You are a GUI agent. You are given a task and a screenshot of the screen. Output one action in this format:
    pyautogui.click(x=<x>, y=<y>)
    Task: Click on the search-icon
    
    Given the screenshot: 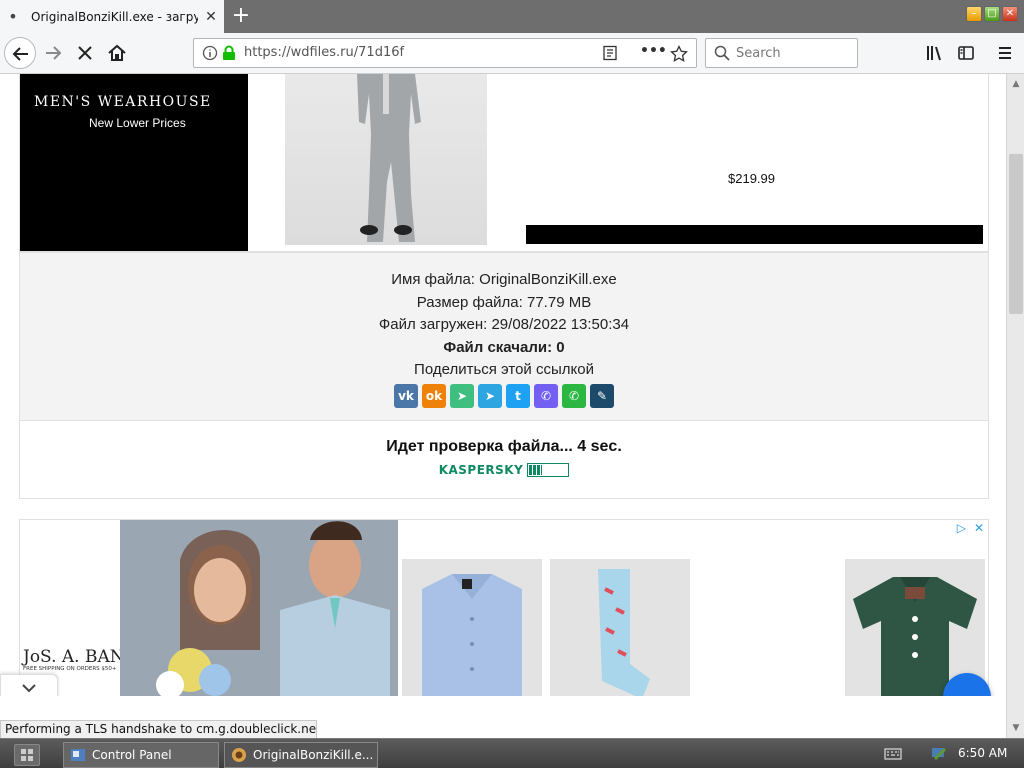 What is the action you would take?
    pyautogui.click(x=722, y=53)
    